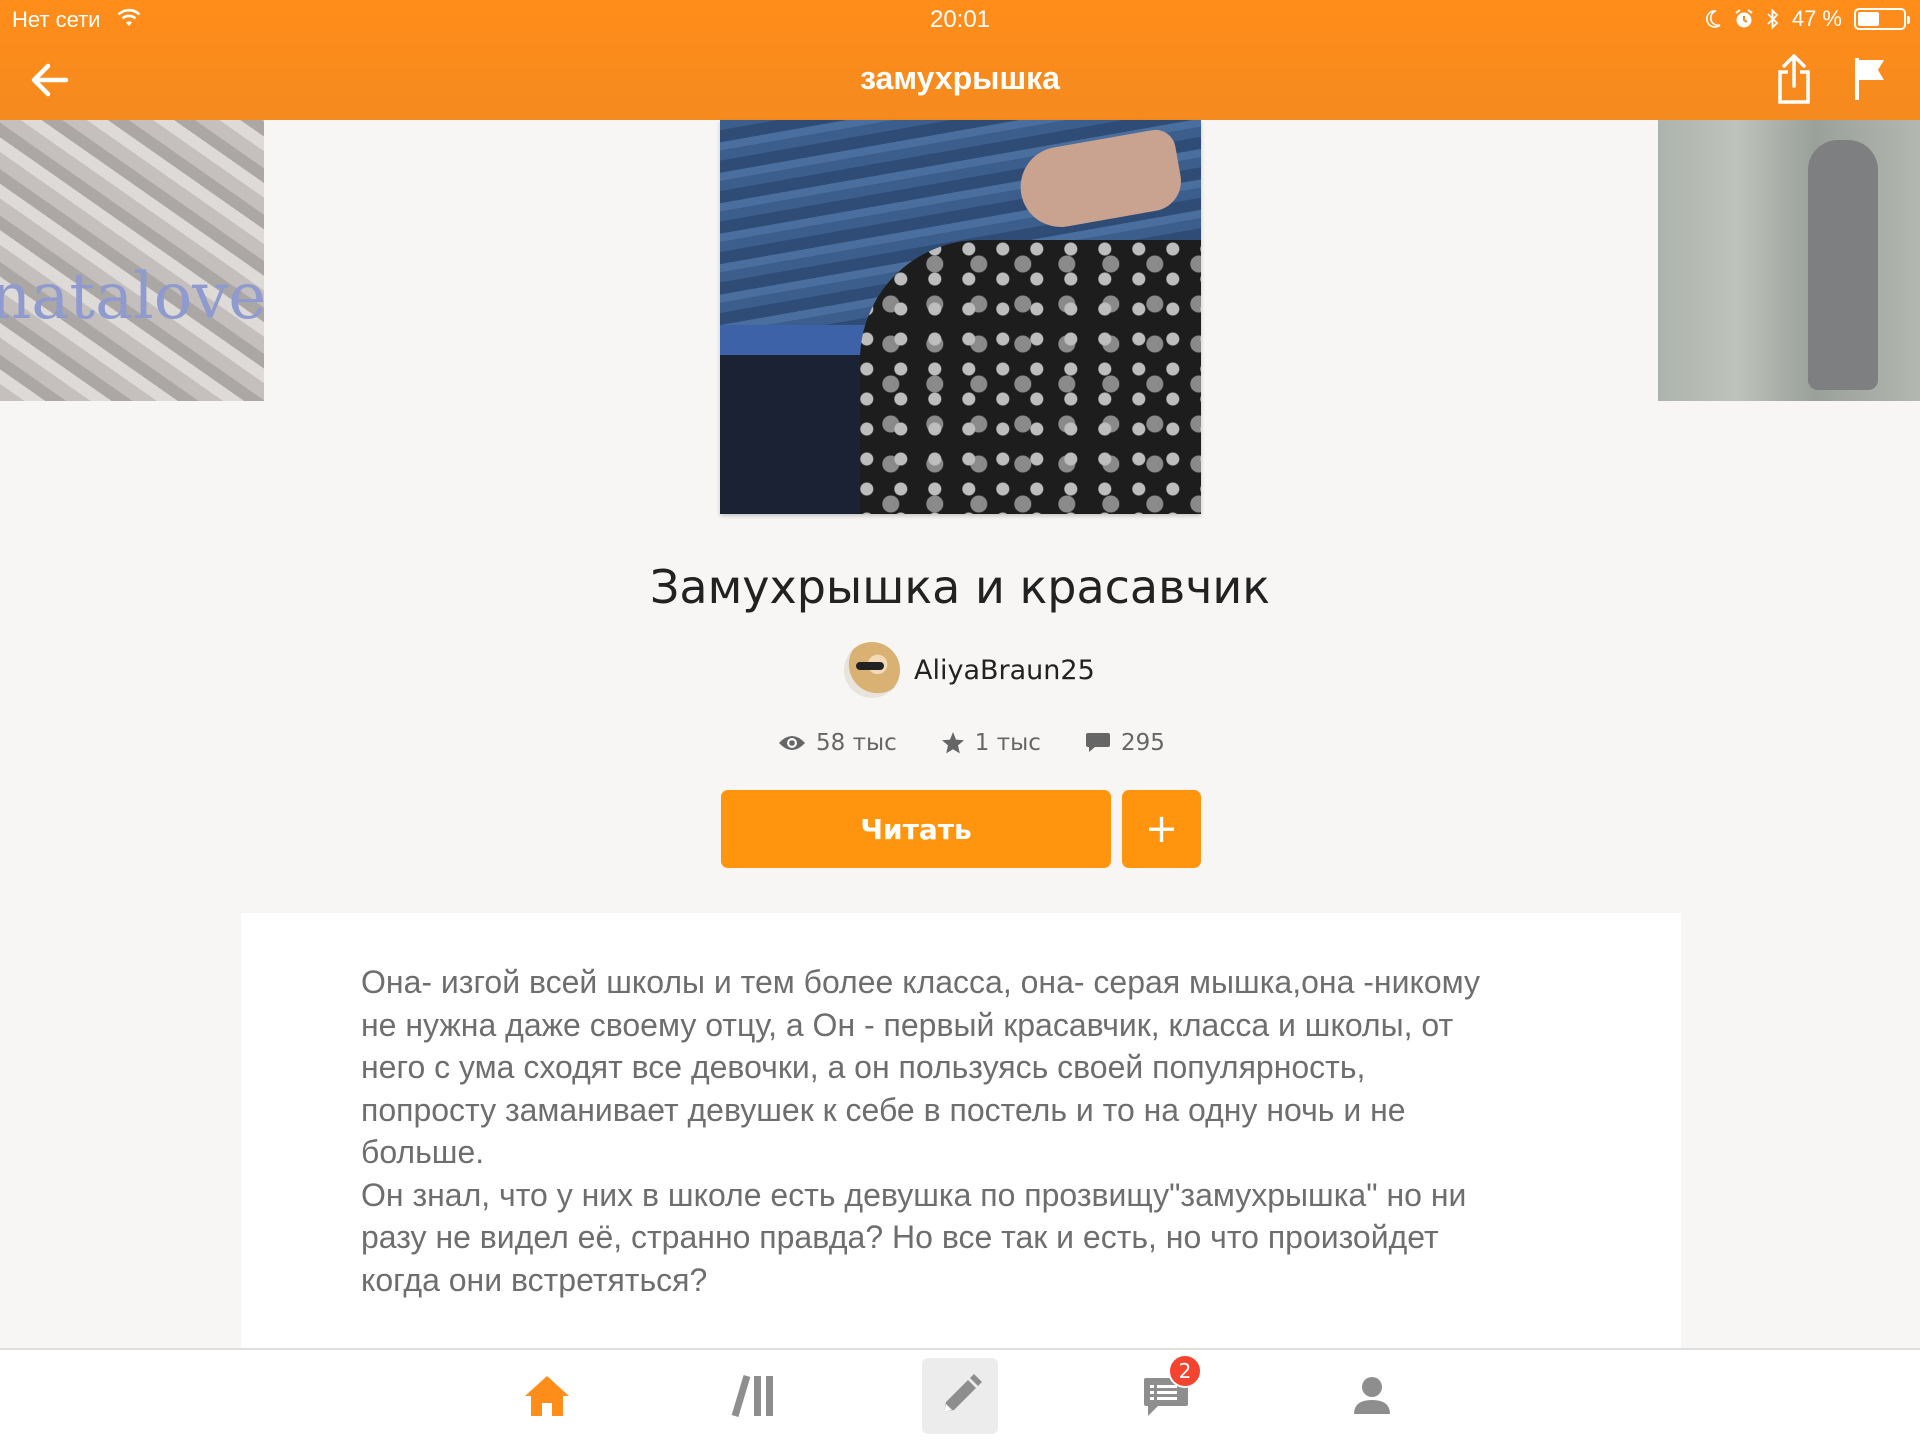 The width and height of the screenshot is (1920, 1440). I want to click on votes-stat: 1 тыс, so click(991, 743).